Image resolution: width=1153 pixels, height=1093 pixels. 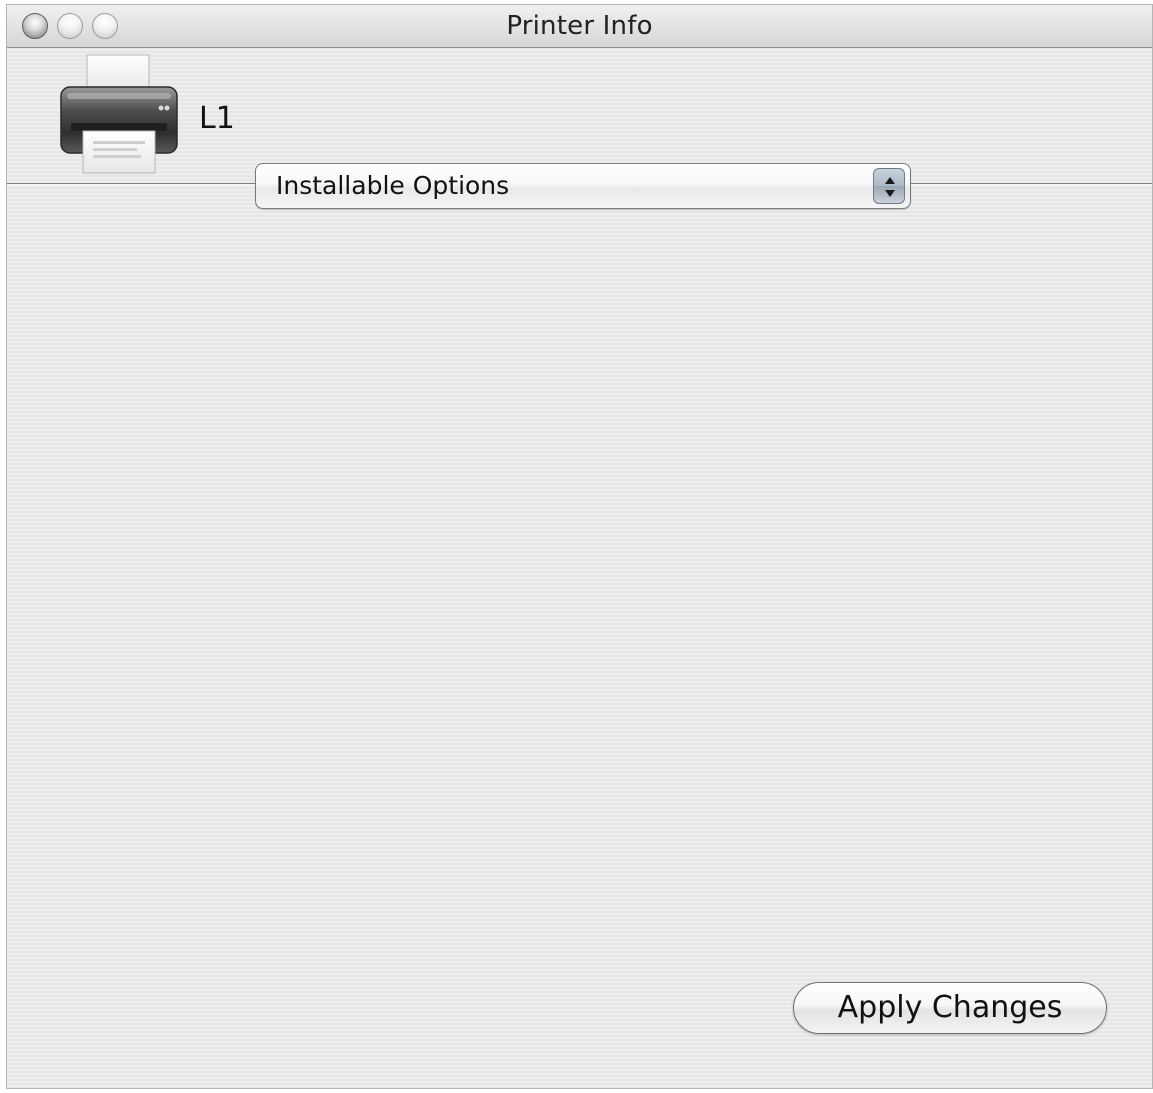 I want to click on panel-selector-popup: Installable Options, so click(x=583, y=186).